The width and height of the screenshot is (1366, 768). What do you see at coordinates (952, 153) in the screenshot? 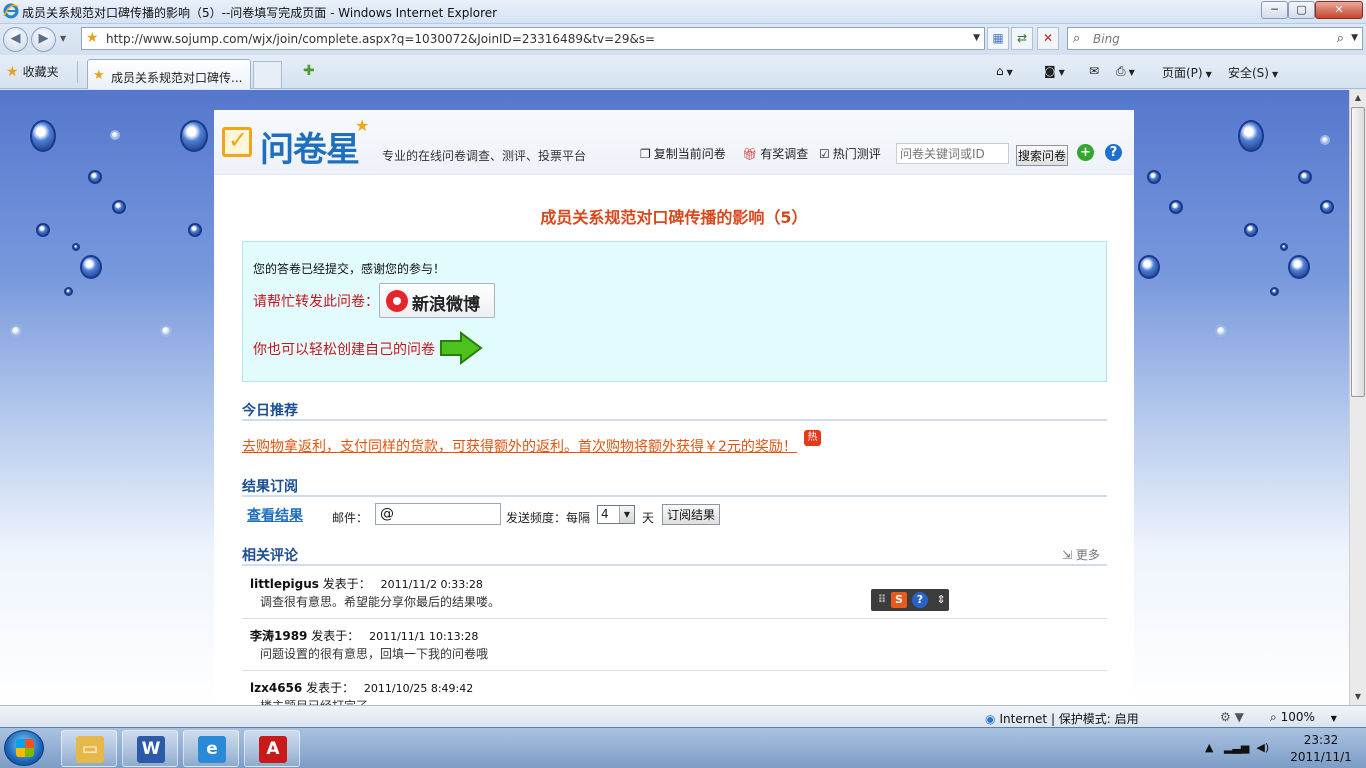
I see `survey-search-input` at bounding box center [952, 153].